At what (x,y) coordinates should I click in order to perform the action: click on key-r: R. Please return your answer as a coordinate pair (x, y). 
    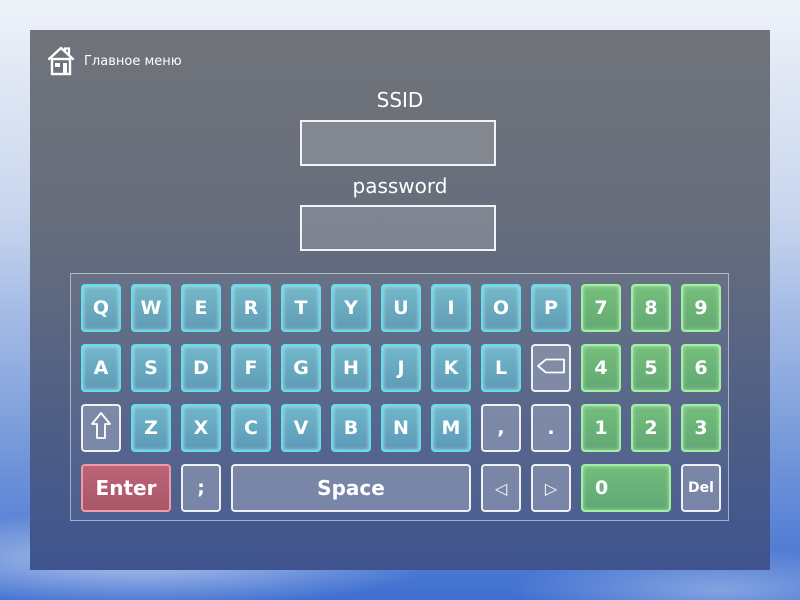
    Looking at the image, I should click on (251, 308).